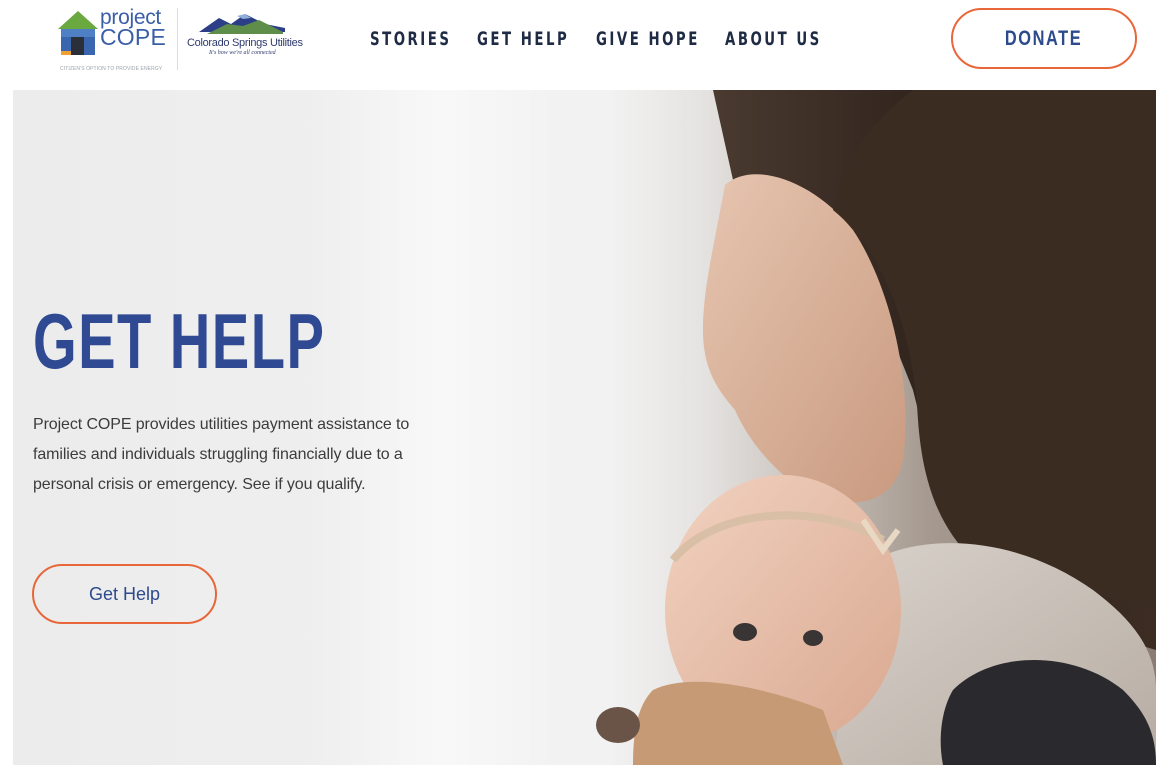  What do you see at coordinates (772, 39) in the screenshot?
I see `nav-item-about-us: ABOUT US` at bounding box center [772, 39].